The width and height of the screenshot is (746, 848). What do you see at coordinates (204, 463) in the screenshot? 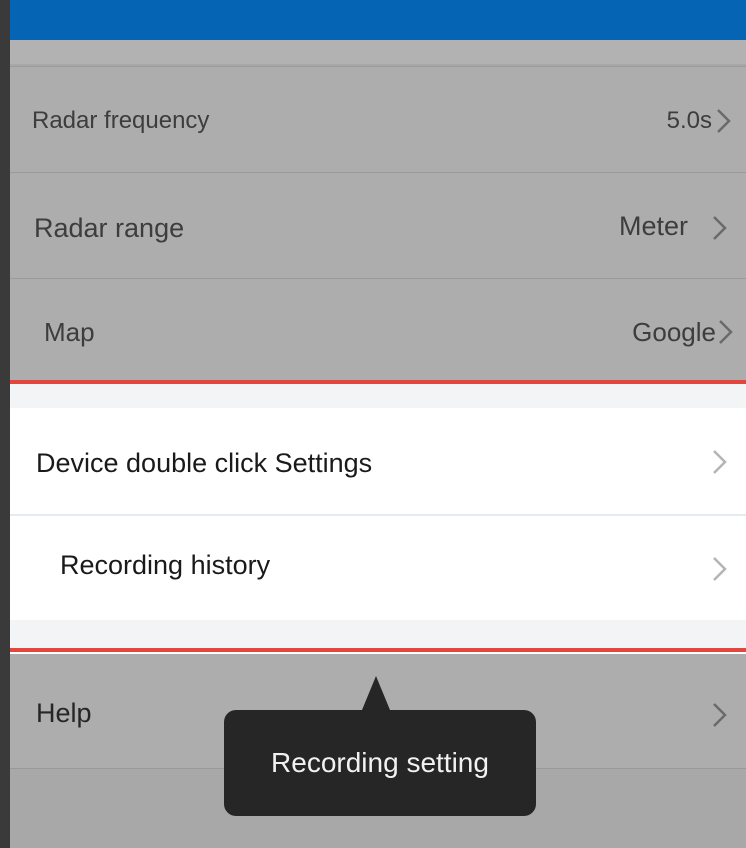
I see `setting-label: Device double click Settings` at bounding box center [204, 463].